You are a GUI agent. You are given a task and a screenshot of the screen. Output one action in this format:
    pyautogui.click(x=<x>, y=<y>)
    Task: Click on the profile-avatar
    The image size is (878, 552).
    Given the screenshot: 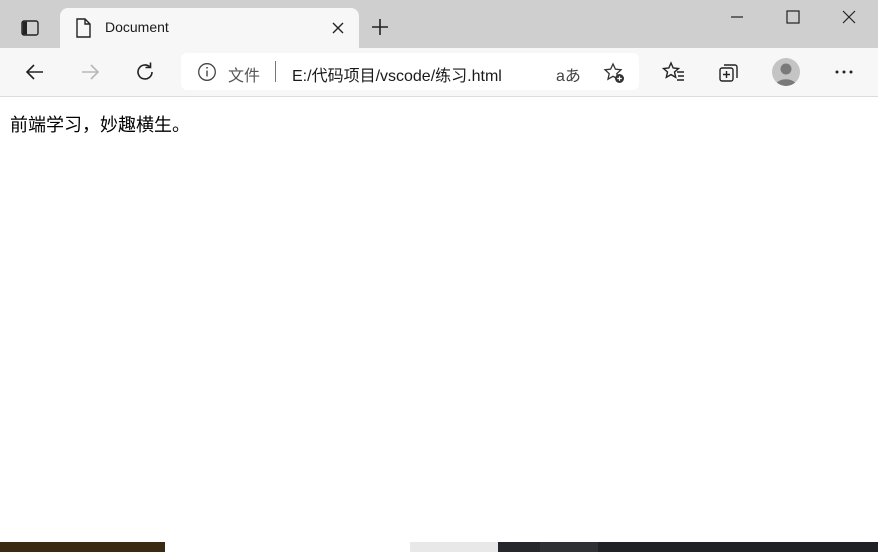 What is the action you would take?
    pyautogui.click(x=786, y=72)
    